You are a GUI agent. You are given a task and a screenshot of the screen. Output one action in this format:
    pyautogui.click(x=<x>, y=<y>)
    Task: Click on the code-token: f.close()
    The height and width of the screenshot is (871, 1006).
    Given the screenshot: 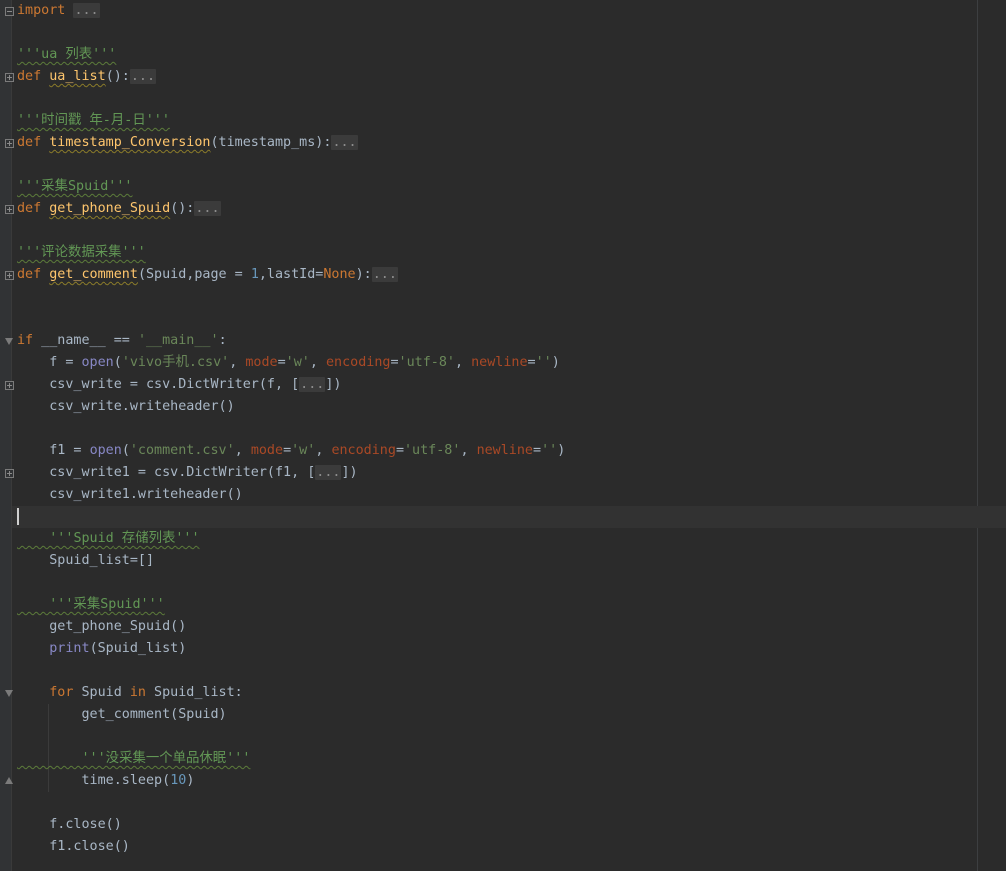 What is the action you would take?
    pyautogui.click(x=69, y=824)
    